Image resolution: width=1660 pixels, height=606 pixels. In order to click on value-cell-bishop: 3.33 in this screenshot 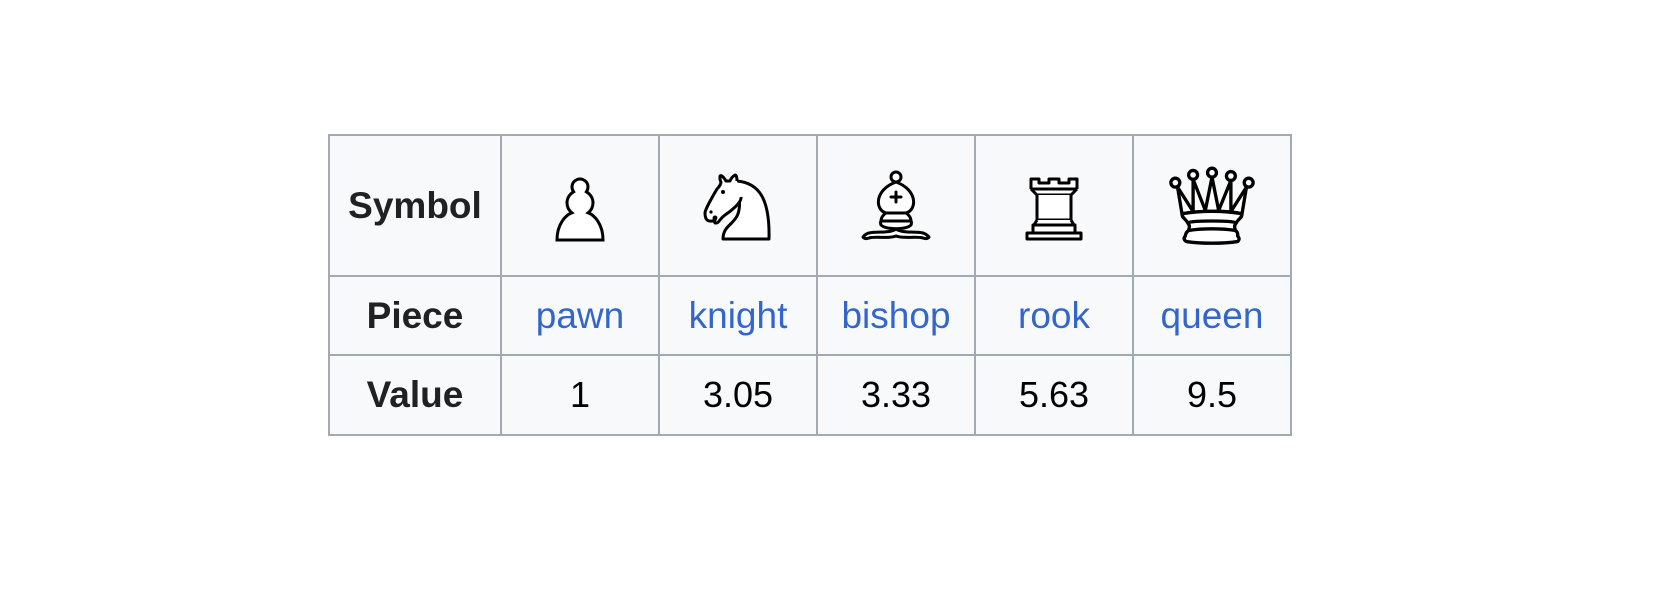, I will do `click(896, 395)`.